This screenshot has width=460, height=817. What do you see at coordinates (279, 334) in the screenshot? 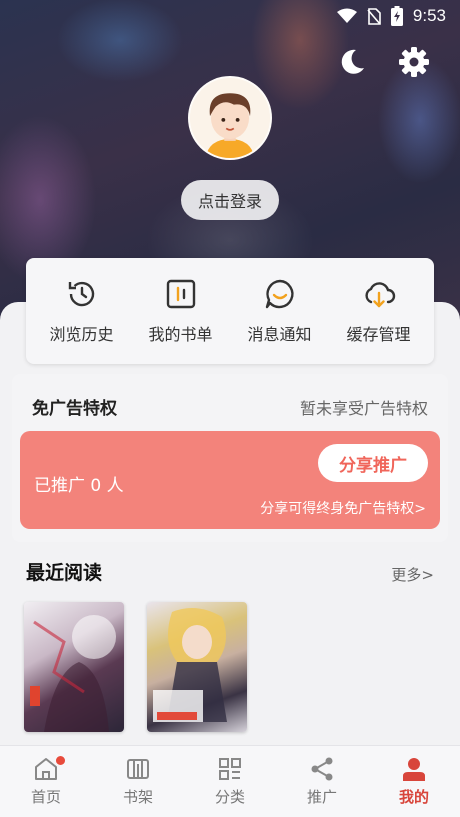
I see `quick-action-label: 消息通知` at bounding box center [279, 334].